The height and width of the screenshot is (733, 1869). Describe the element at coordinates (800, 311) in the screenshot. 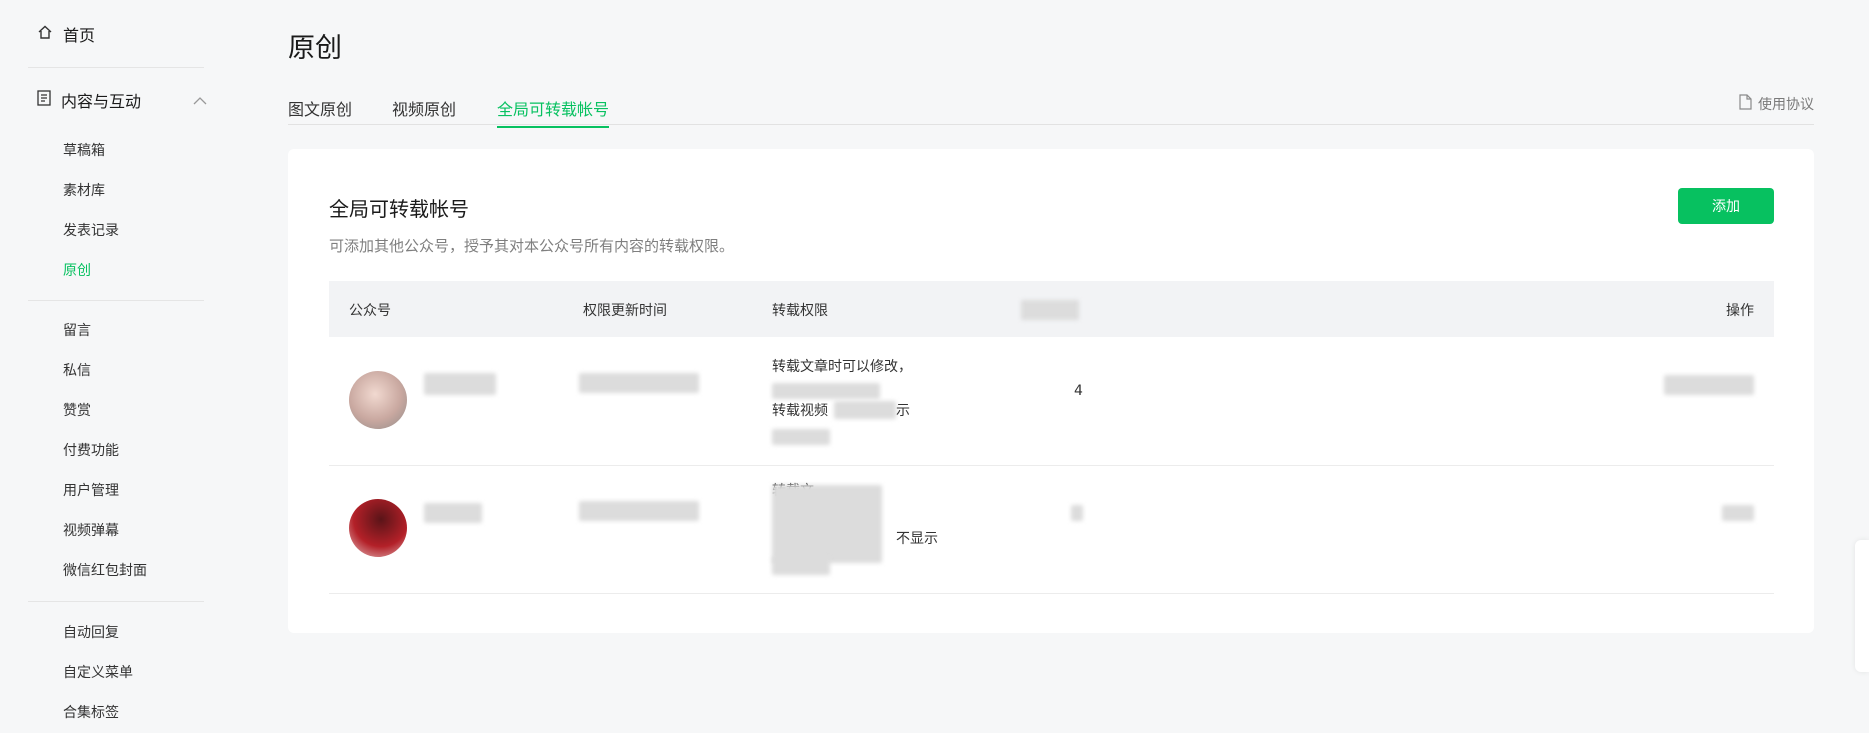

I see `col-permission: 转载权限` at that location.